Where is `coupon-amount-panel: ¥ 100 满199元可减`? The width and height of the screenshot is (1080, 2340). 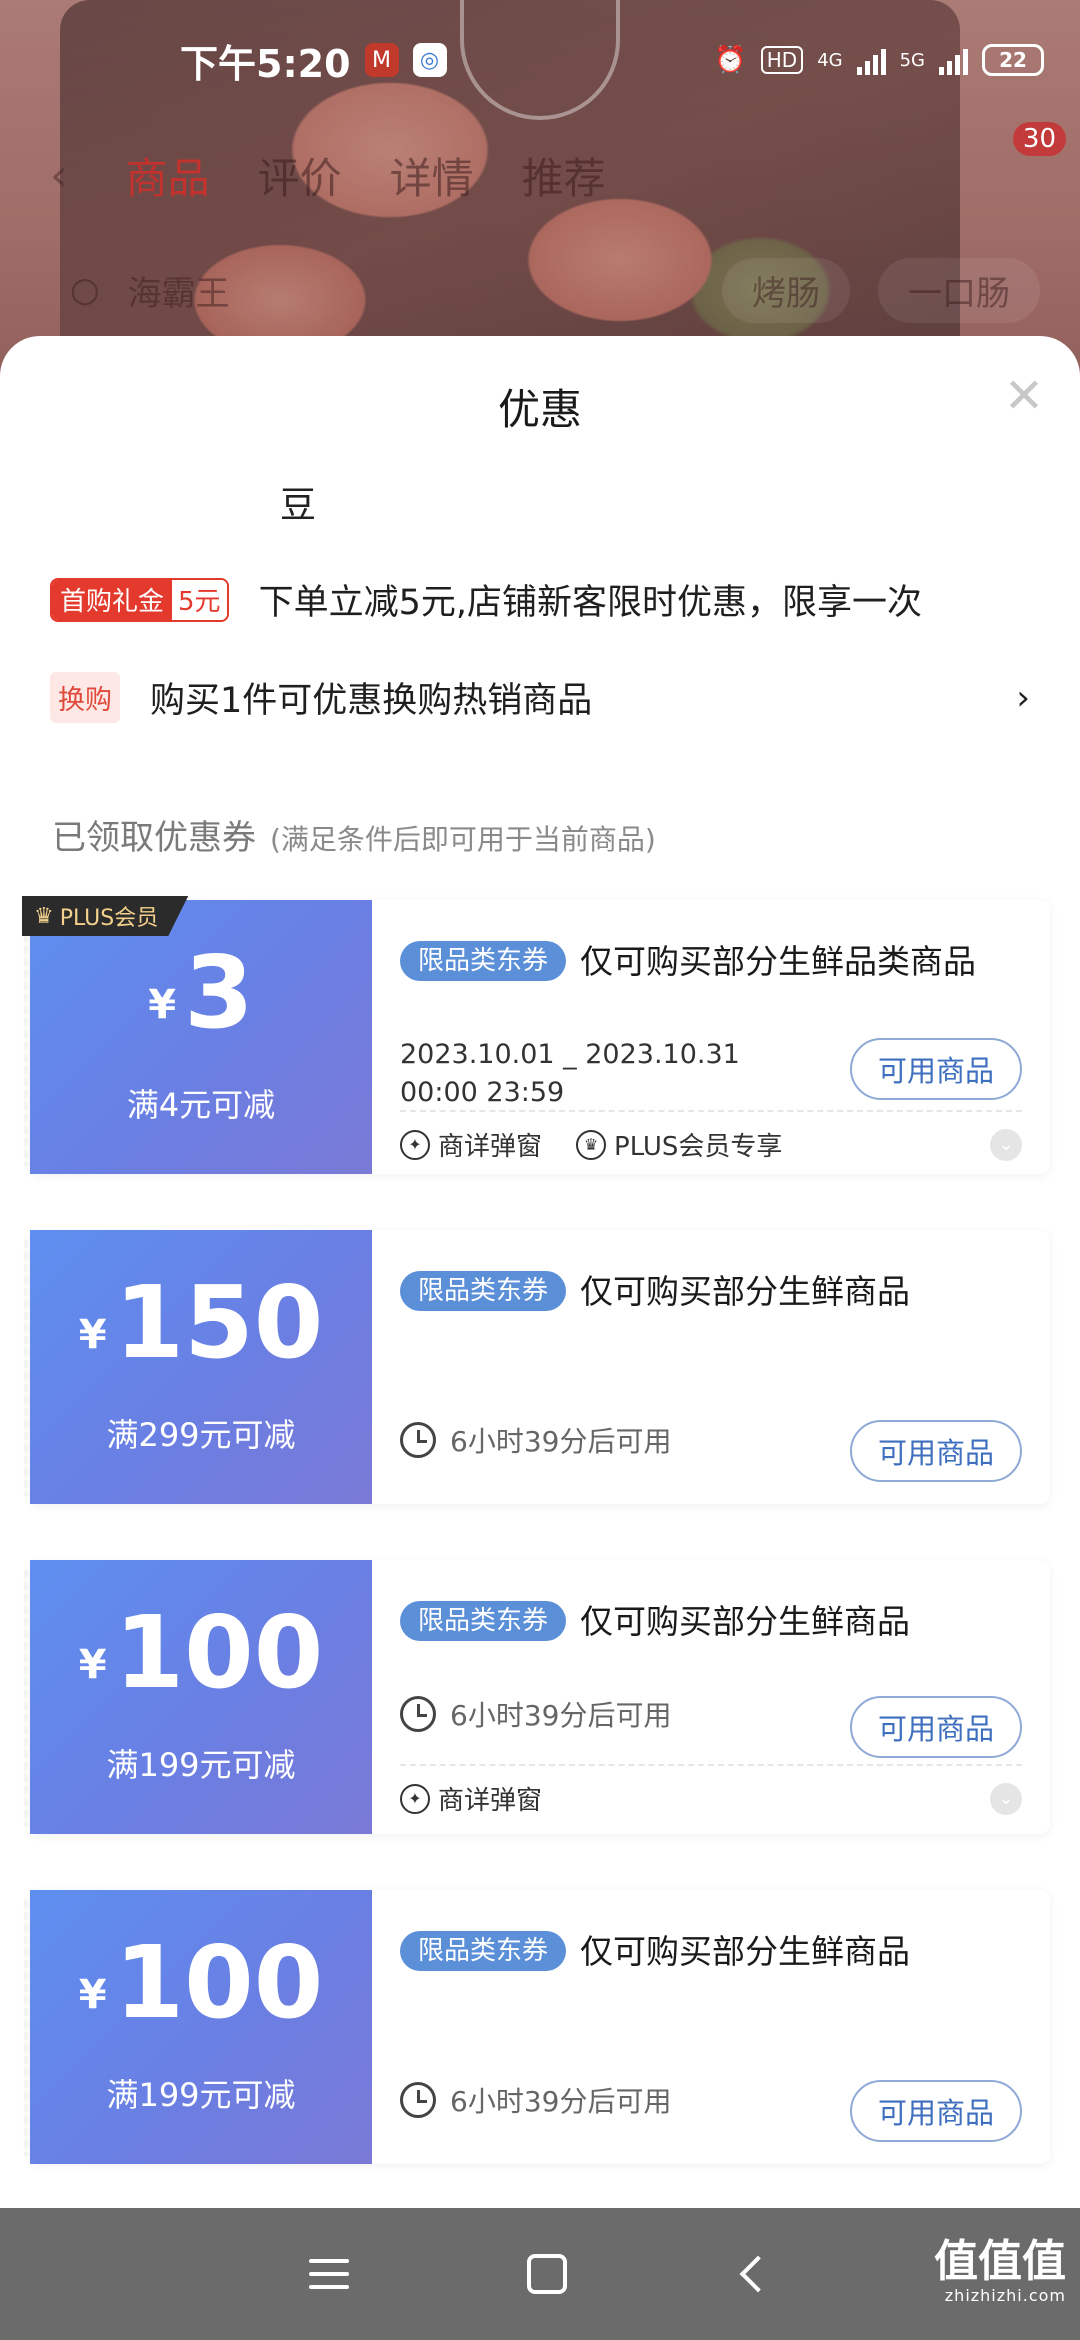 coupon-amount-panel: ¥ 100 满199元可减 is located at coordinates (198, 2027).